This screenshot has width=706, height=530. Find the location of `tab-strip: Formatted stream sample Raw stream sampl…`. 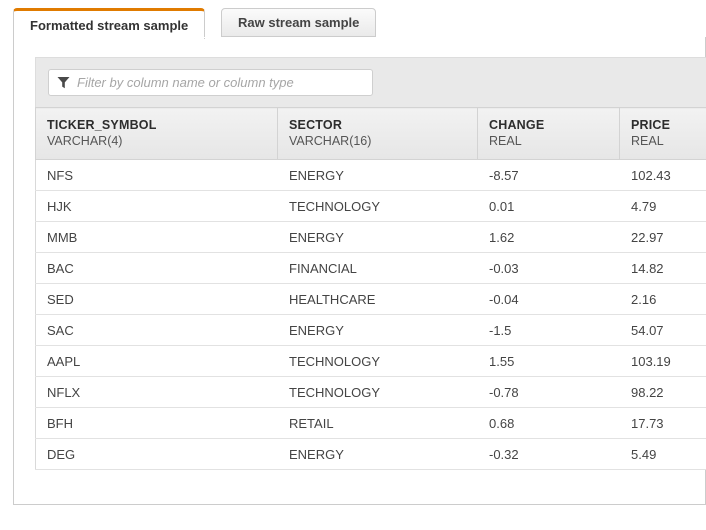

tab-strip: Formatted stream sample Raw stream sampl… is located at coordinates (359, 23).